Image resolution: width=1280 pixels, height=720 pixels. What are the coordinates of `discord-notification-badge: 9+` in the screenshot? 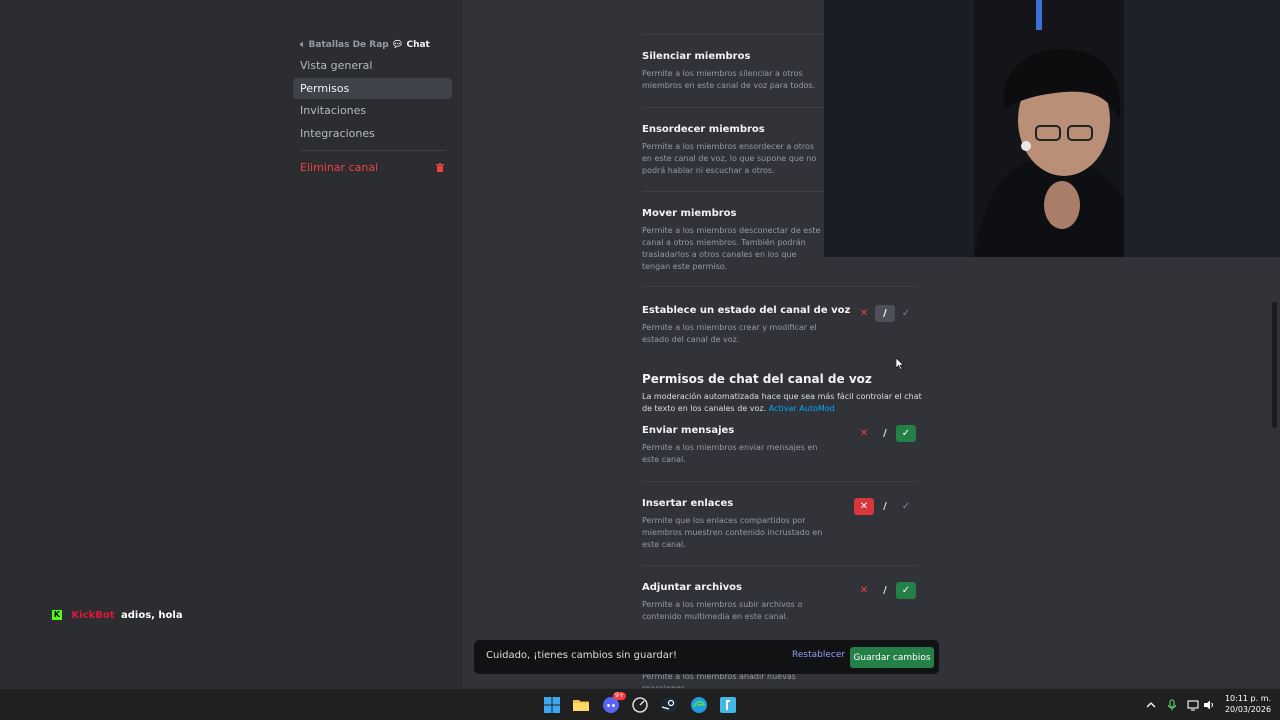 It's located at (619, 696).